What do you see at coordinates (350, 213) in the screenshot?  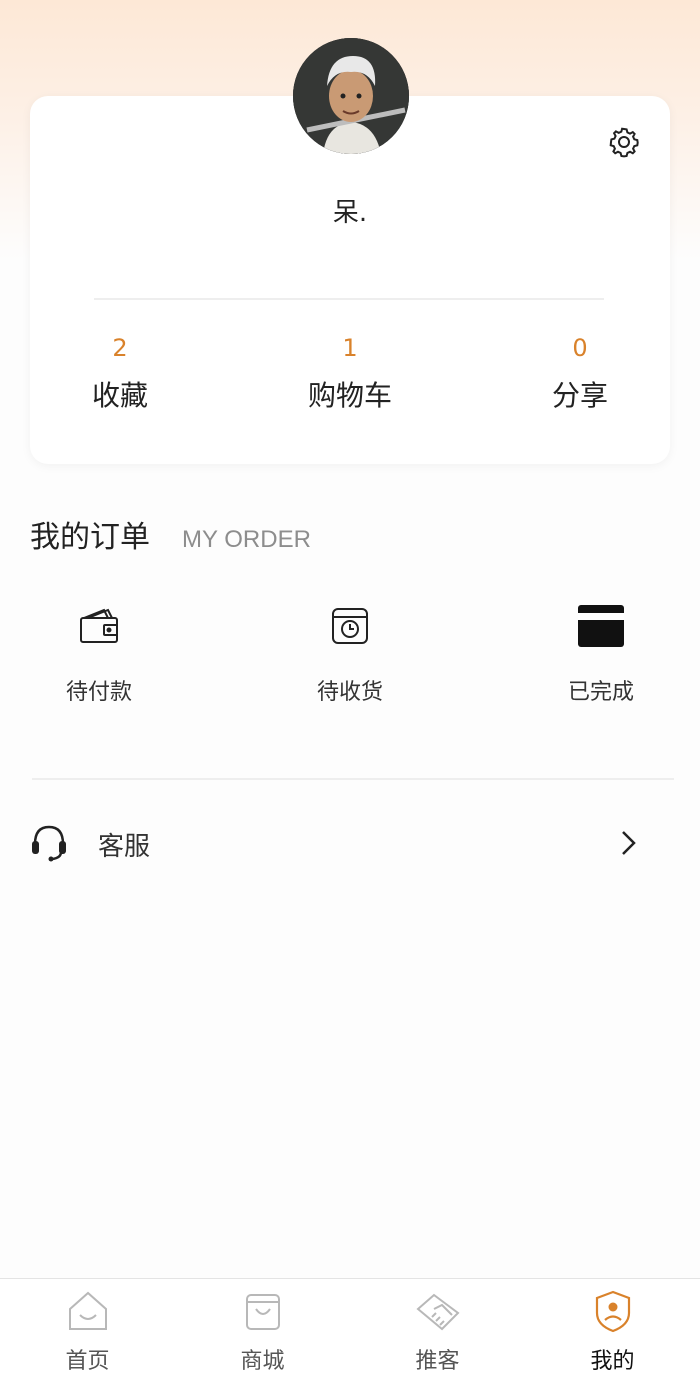 I see `username: 呆.` at bounding box center [350, 213].